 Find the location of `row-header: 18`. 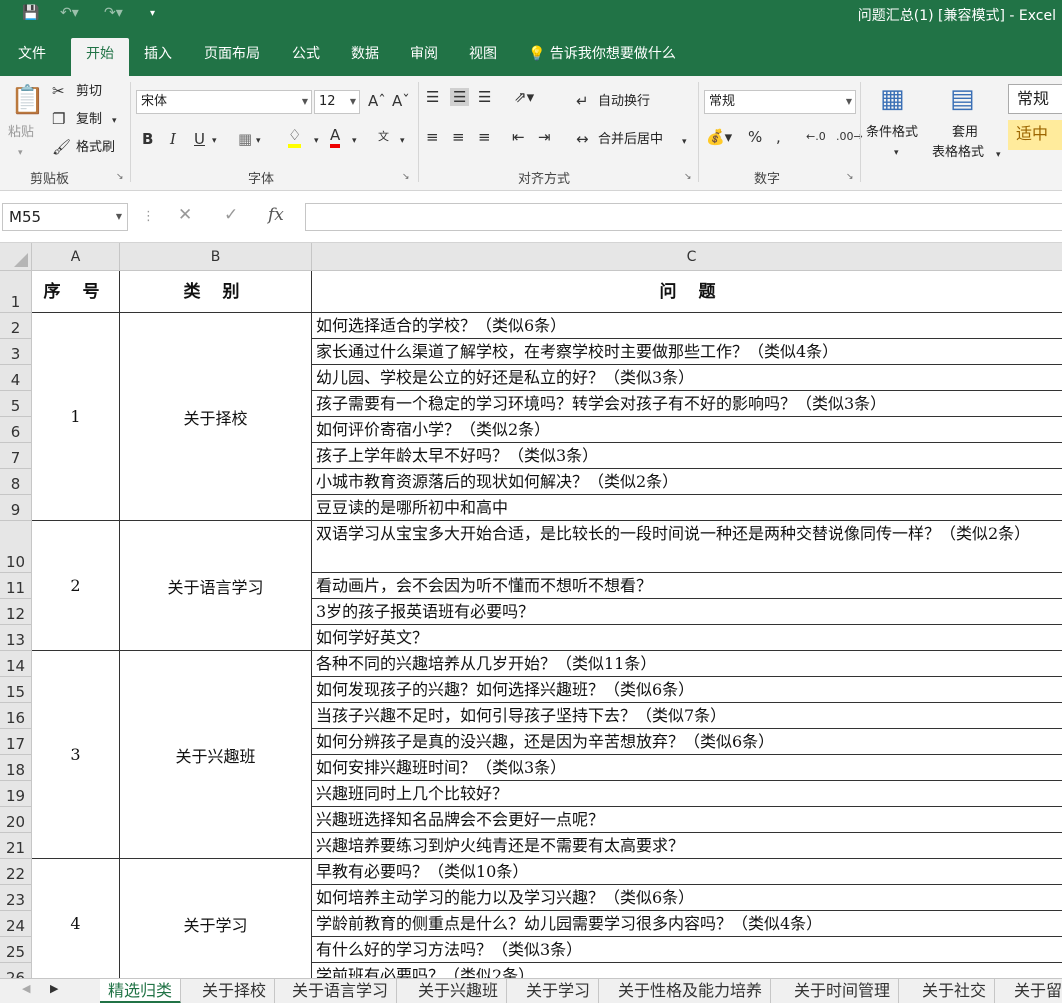

row-header: 18 is located at coordinates (16, 768).